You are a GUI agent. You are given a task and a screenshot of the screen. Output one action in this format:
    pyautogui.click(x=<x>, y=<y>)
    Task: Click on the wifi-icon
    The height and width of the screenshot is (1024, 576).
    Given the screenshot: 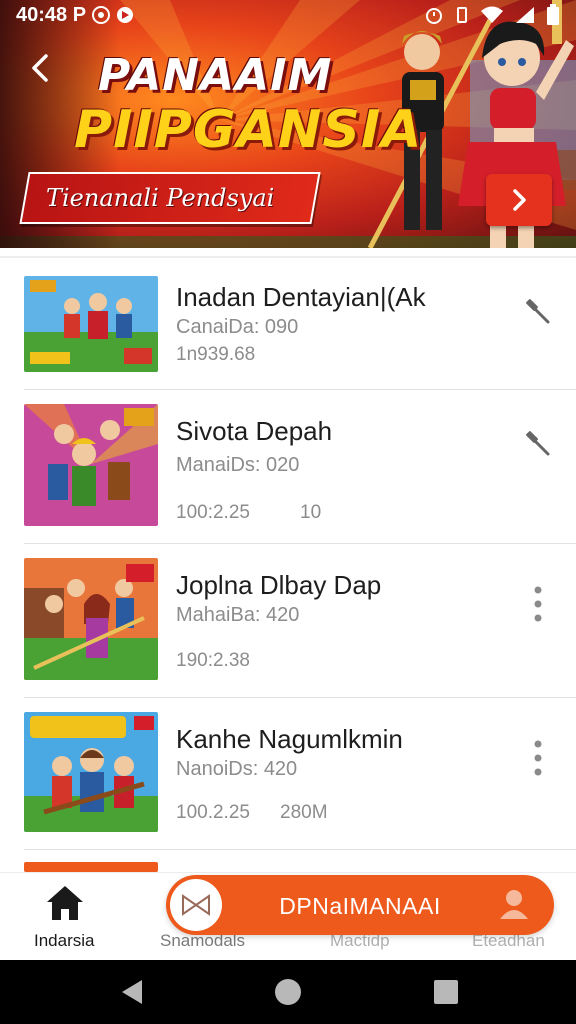 What is the action you would take?
    pyautogui.click(x=492, y=14)
    